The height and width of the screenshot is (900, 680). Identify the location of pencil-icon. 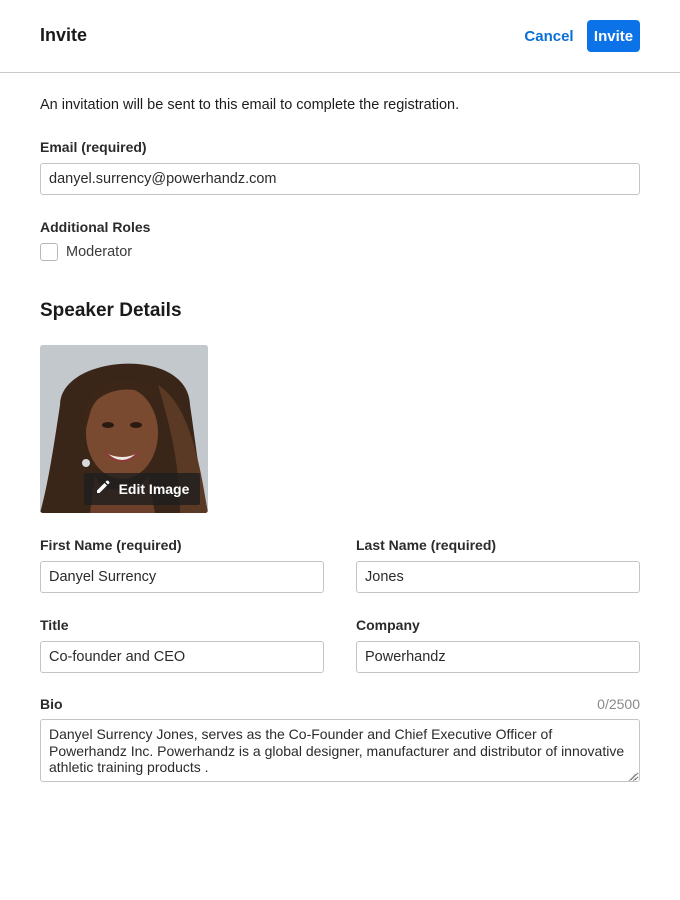
(103, 489).